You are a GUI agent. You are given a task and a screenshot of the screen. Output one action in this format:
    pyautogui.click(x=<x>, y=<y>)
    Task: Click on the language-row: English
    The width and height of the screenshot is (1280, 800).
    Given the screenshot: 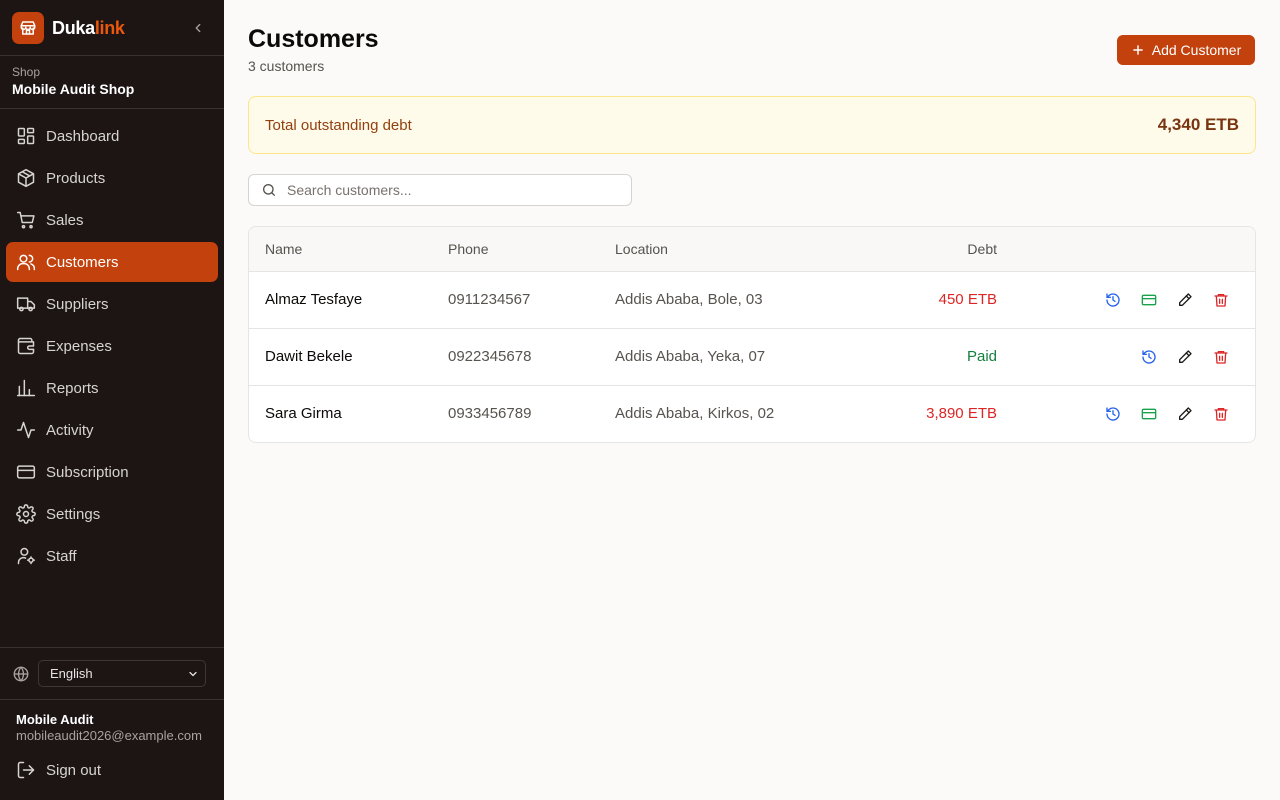 What is the action you would take?
    pyautogui.click(x=110, y=673)
    